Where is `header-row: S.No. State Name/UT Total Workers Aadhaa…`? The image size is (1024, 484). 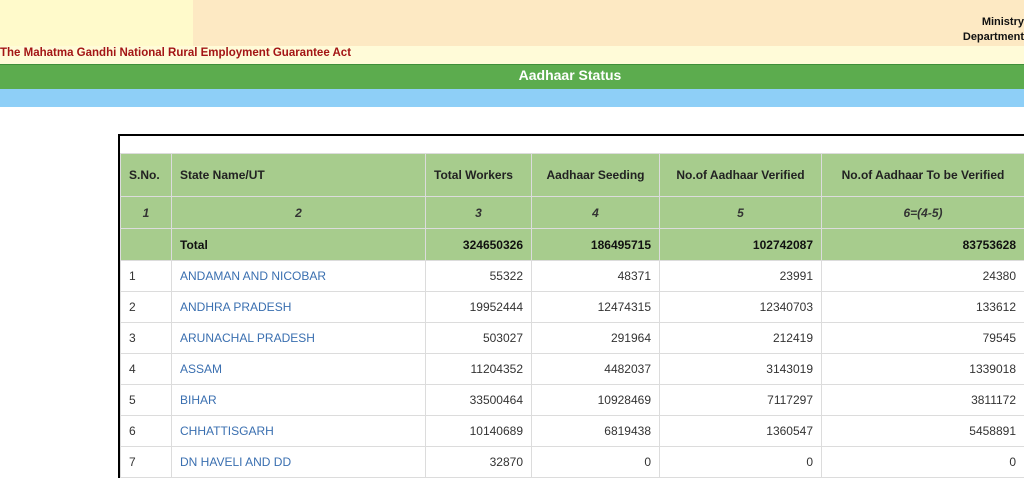 header-row: S.No. State Name/UT Total Workers Aadhaa… is located at coordinates (572, 175).